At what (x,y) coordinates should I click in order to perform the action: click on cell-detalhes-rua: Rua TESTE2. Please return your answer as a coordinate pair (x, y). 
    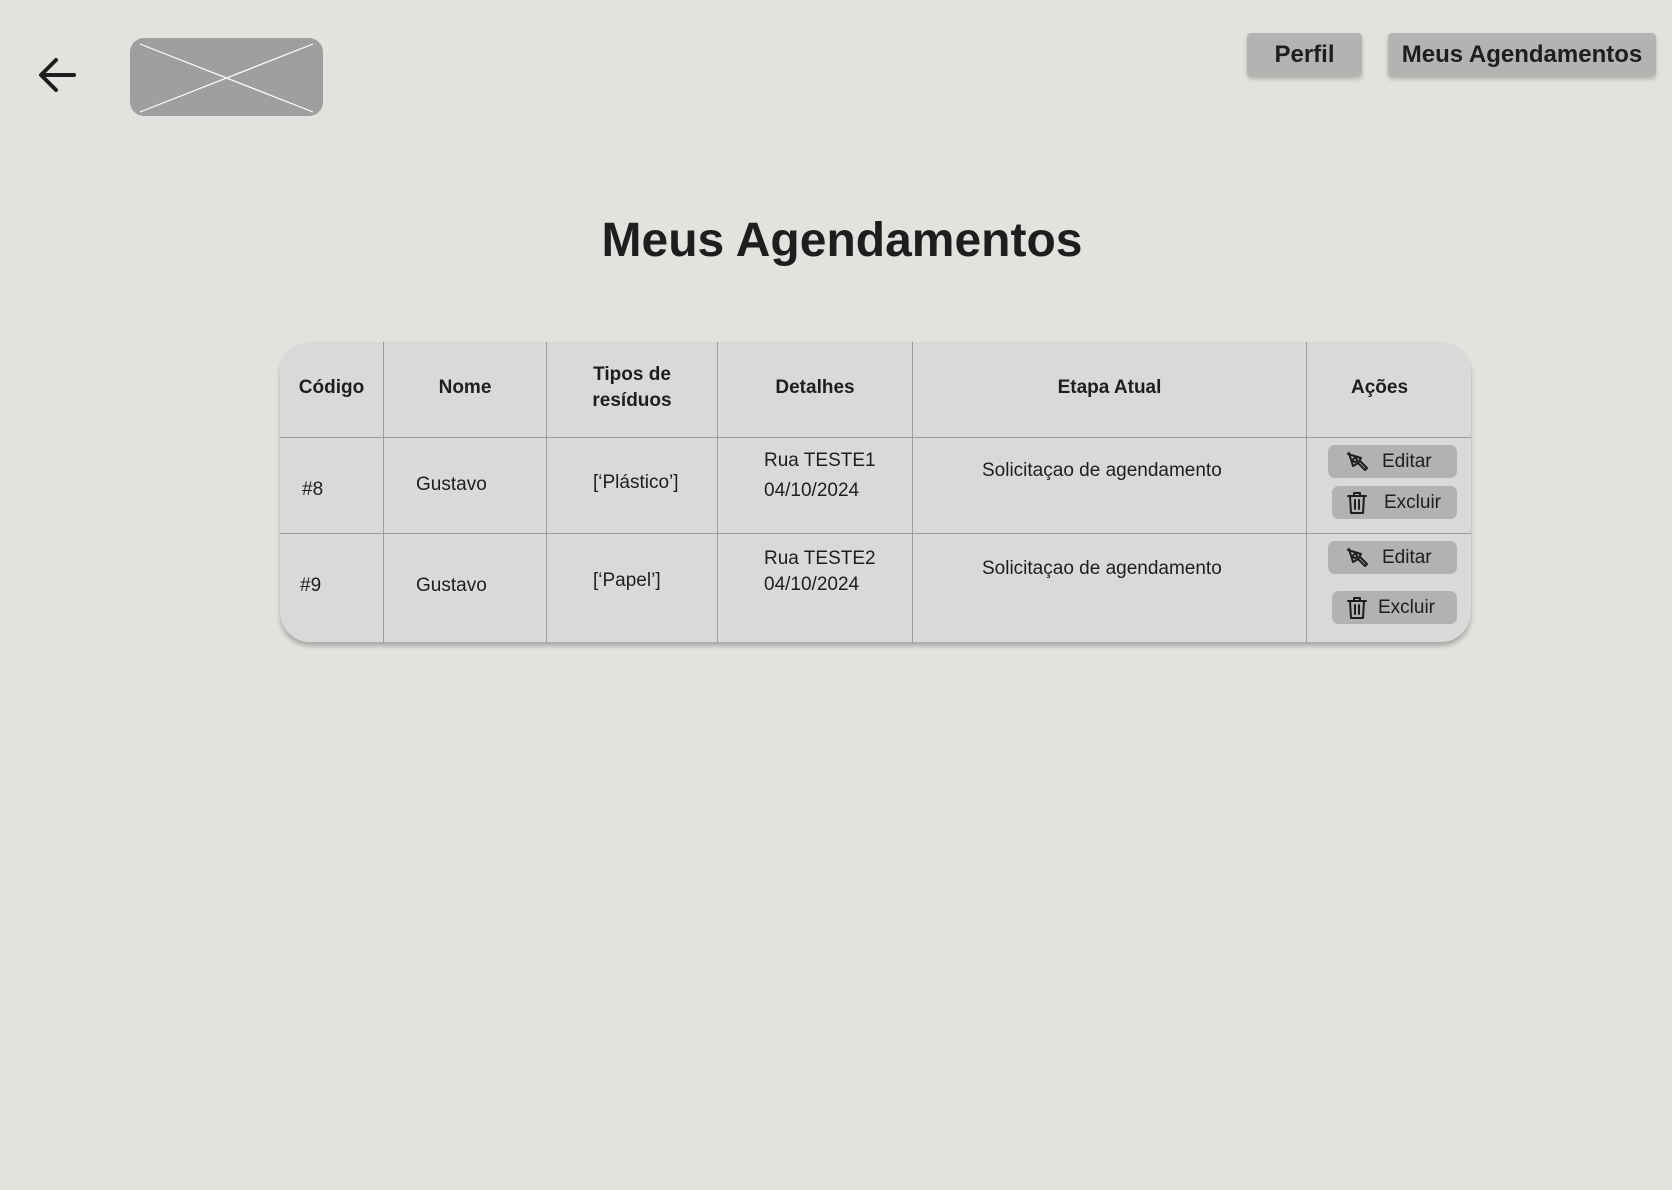
    Looking at the image, I should click on (820, 558).